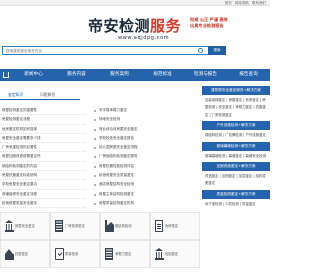 The image size is (320, 274). I want to click on list-item: 酒店房屋结构安全检测, so click(146, 184).